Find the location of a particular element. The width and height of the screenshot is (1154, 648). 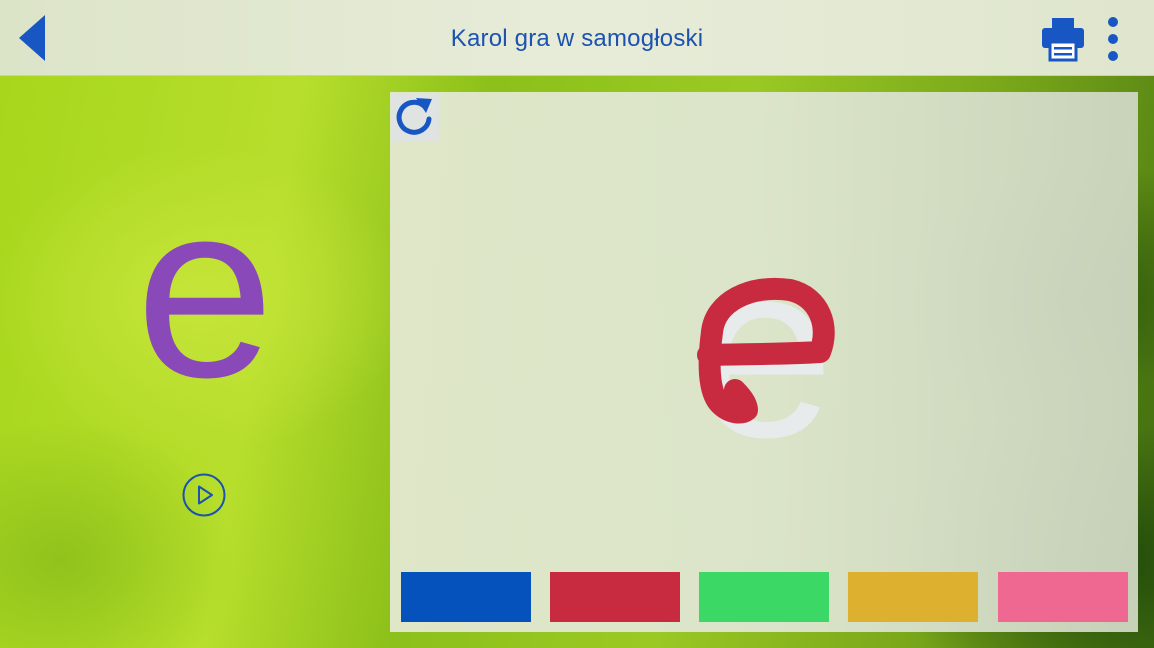

play-sound-button is located at coordinates (204, 495).